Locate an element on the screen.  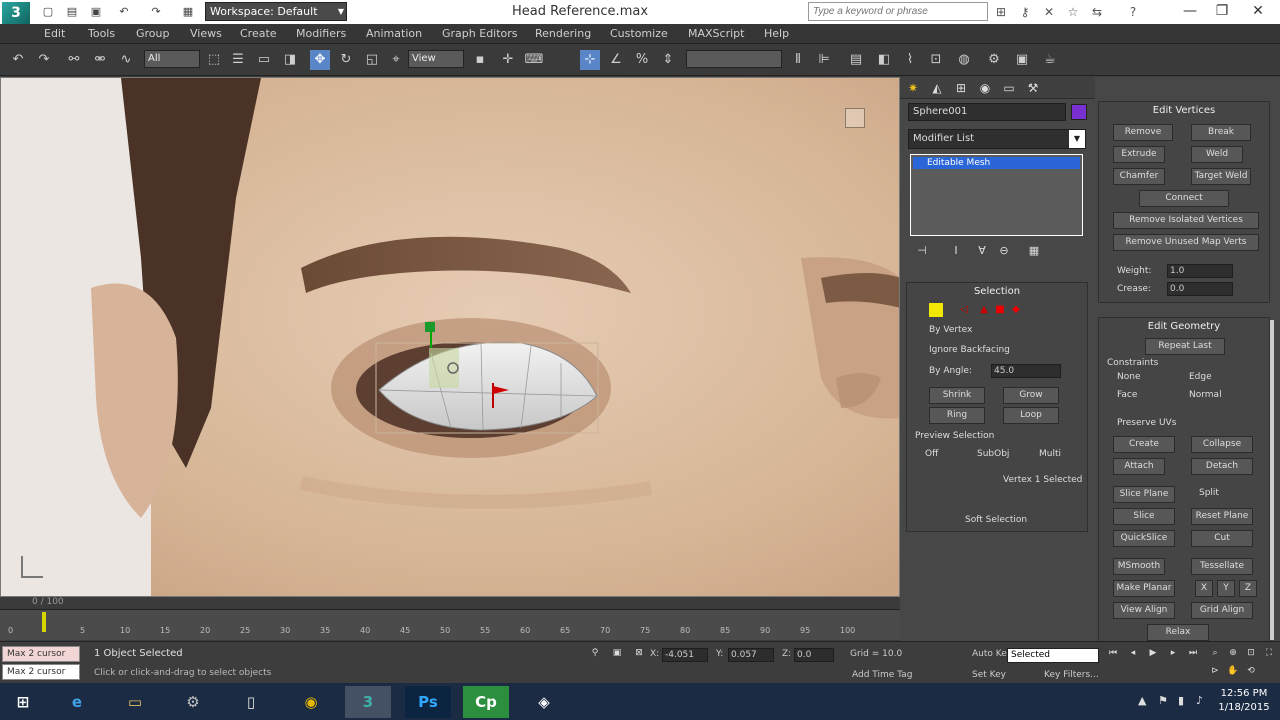
remove-unused-map-verts-button: Remove Unused Map Verts is located at coordinates (1186, 242).